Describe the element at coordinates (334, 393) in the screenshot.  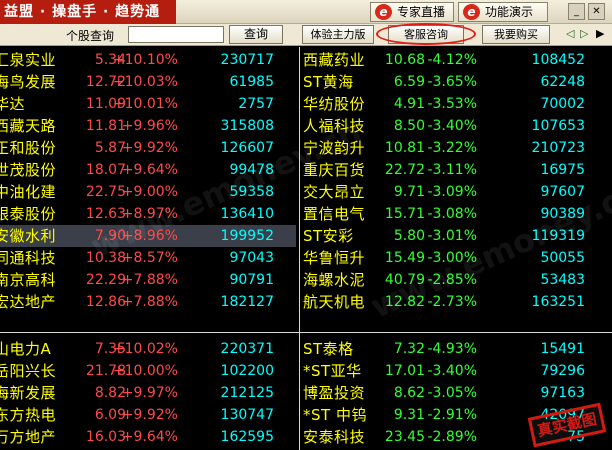
I see `stock-name: 博盈投资` at that location.